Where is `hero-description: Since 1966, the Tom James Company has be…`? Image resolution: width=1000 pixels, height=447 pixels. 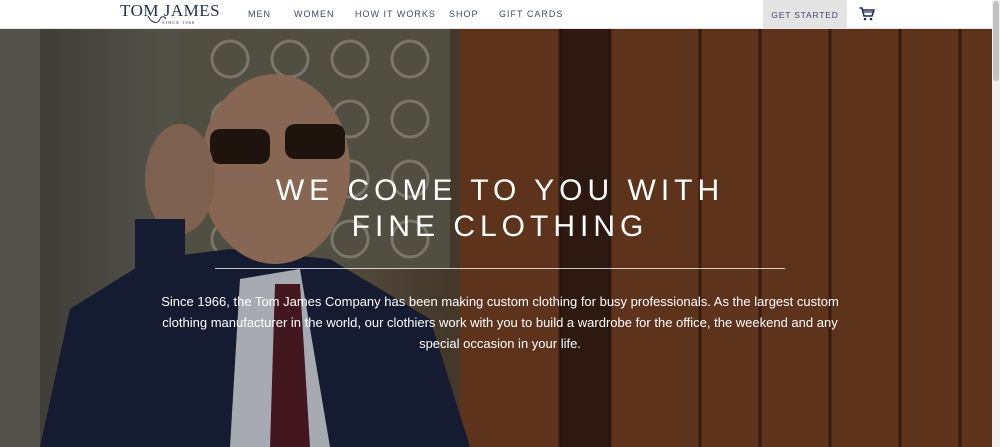
hero-description: Since 1966, the Tom James Company has be… is located at coordinates (500, 322).